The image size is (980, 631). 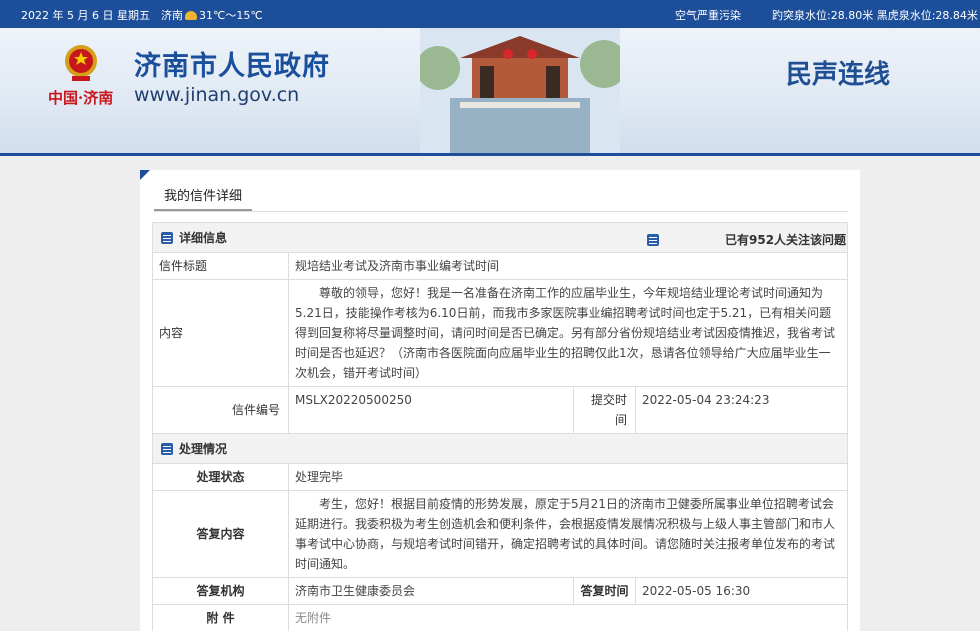 I want to click on number-label: 信件编号, so click(x=221, y=410).